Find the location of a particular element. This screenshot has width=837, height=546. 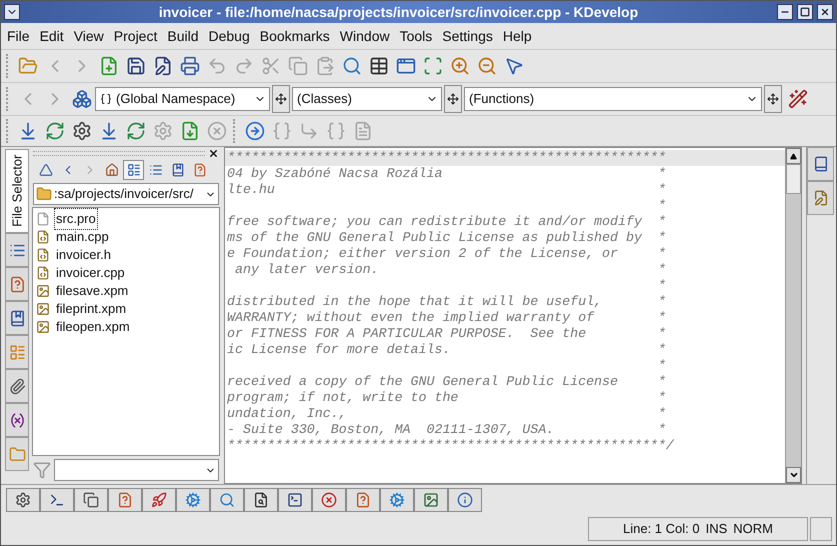

home-icon is located at coordinates (111, 170).